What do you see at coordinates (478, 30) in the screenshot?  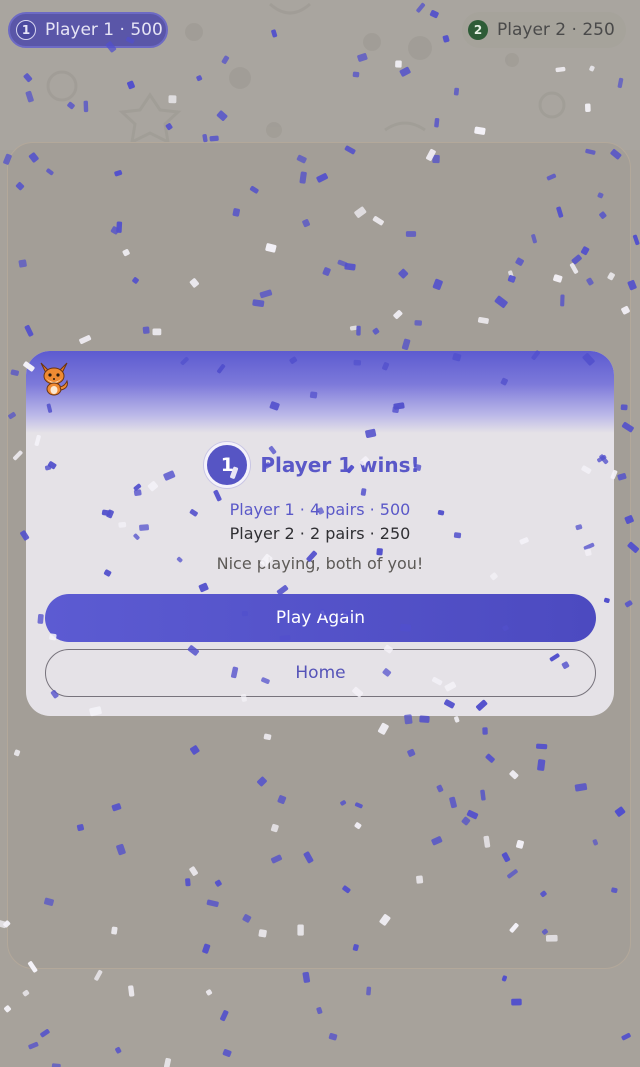 I see `player2-badge: 2` at bounding box center [478, 30].